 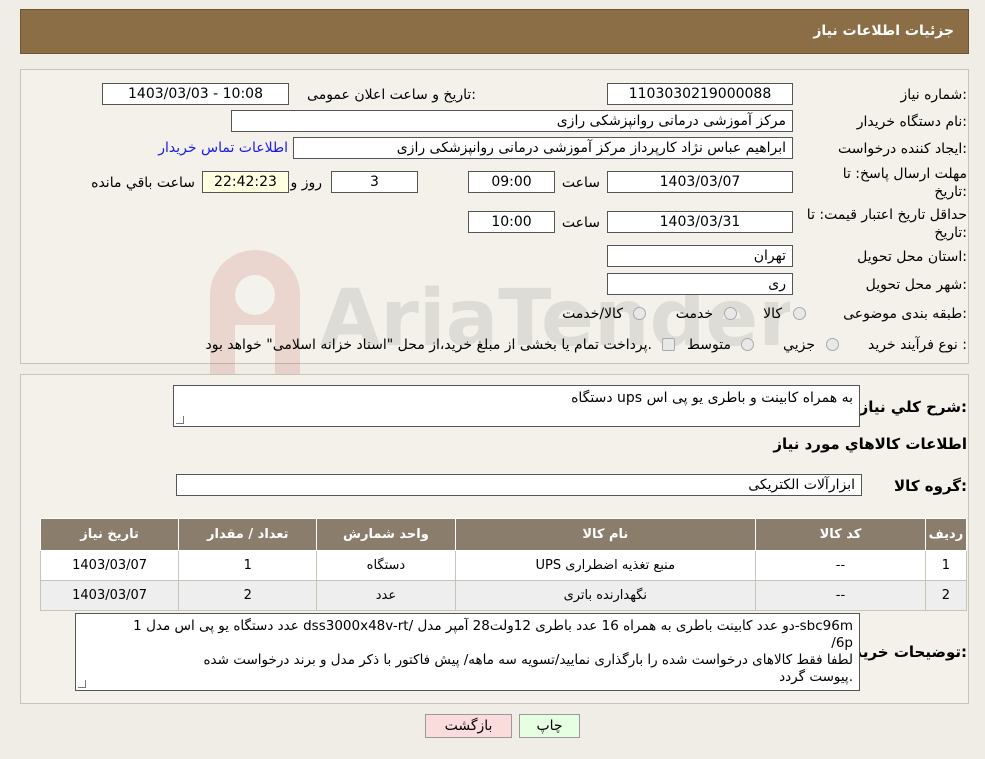 I want to click on cell-row: 1, so click(x=946, y=565).